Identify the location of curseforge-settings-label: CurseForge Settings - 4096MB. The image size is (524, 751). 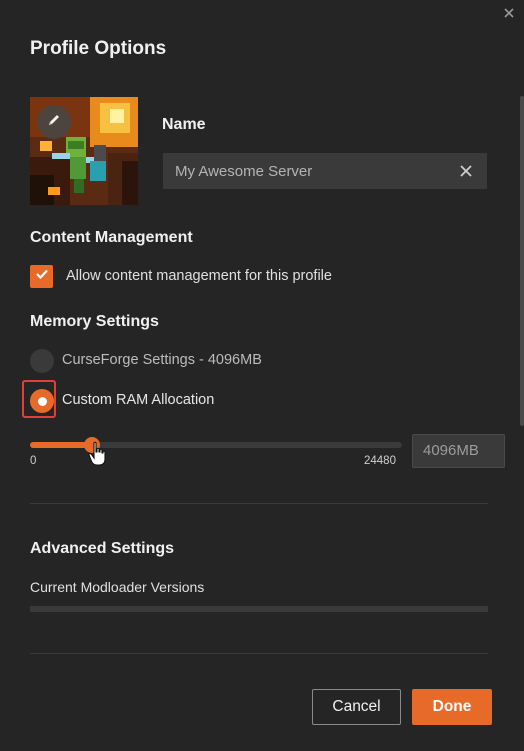
(162, 360).